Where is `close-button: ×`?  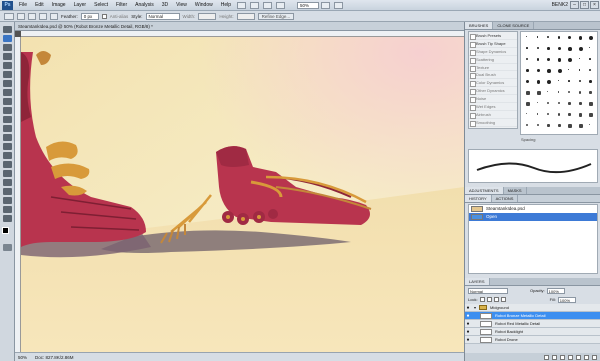
close-button: × is located at coordinates (594, 5).